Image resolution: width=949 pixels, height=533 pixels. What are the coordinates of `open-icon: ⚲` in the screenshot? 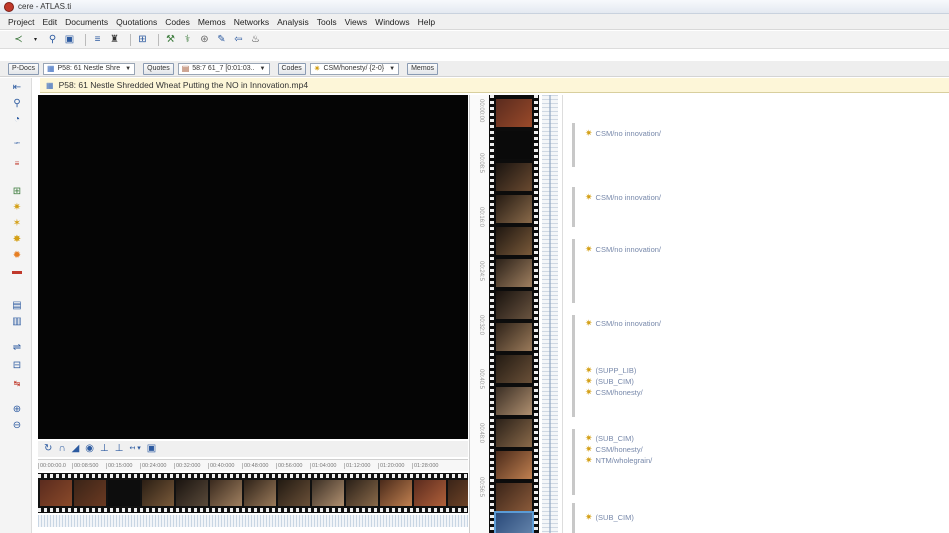 It's located at (52, 40).